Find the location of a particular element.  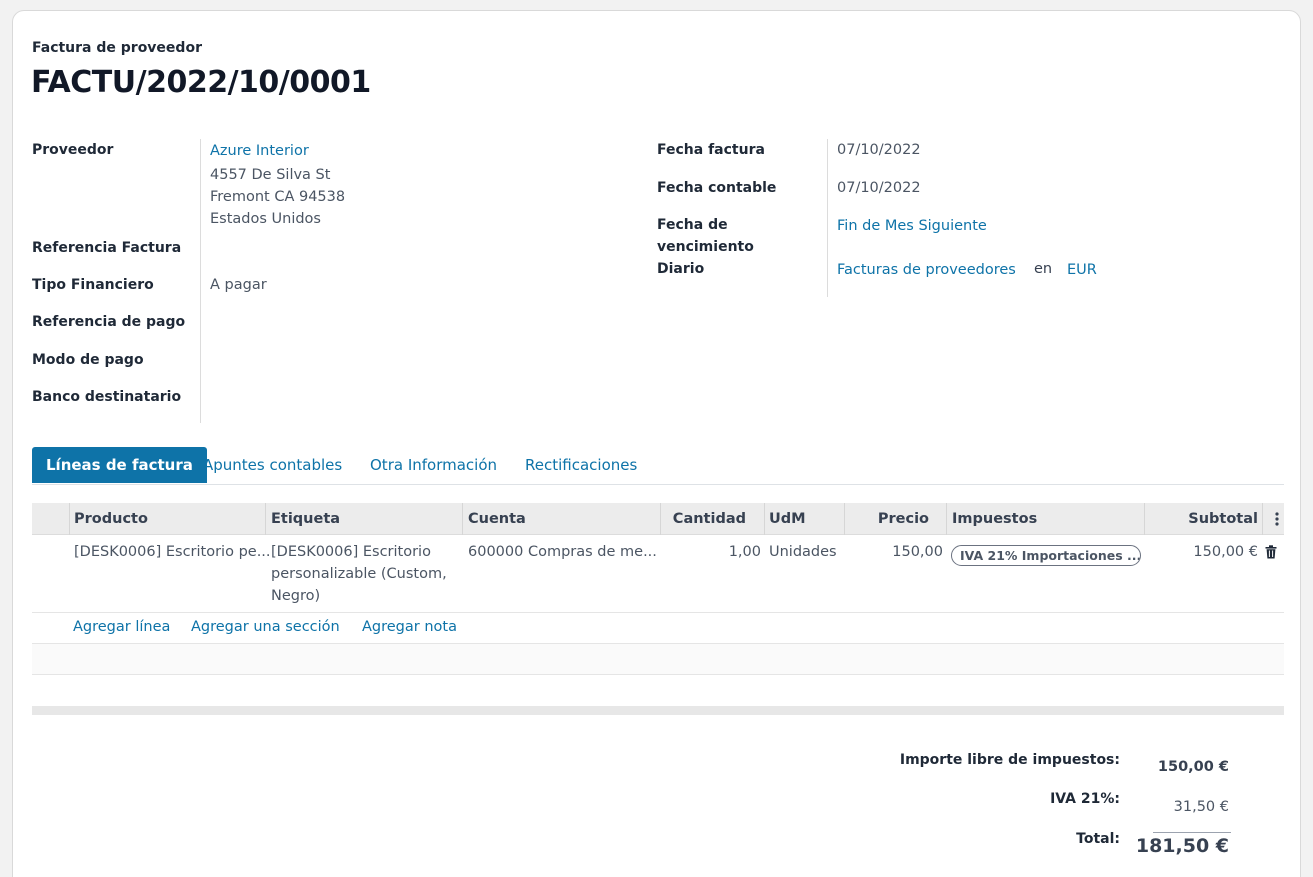

accounting-date-value: 07/10/2022 is located at coordinates (879, 188).